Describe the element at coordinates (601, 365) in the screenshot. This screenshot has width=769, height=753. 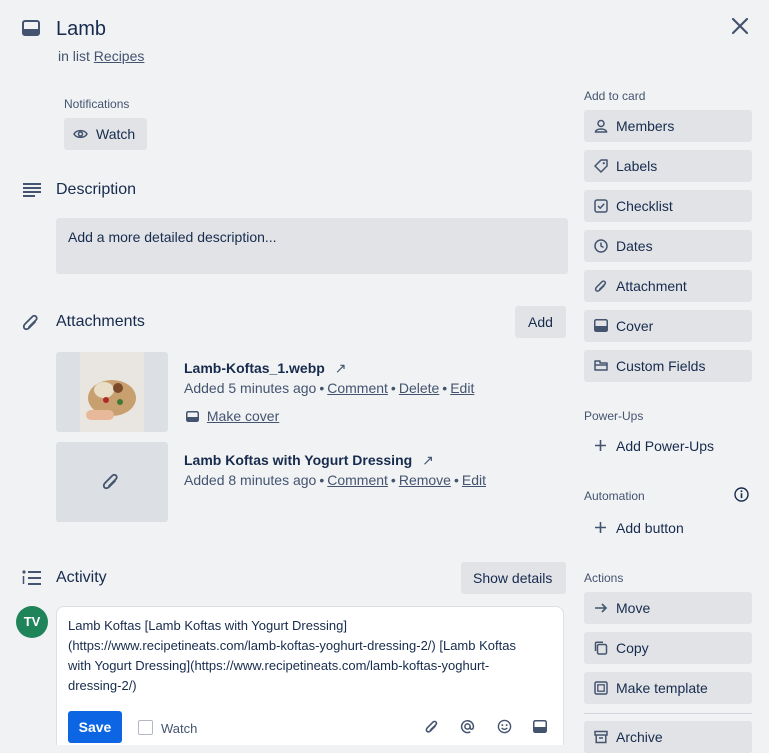
I see `custom-fields-icon` at that location.